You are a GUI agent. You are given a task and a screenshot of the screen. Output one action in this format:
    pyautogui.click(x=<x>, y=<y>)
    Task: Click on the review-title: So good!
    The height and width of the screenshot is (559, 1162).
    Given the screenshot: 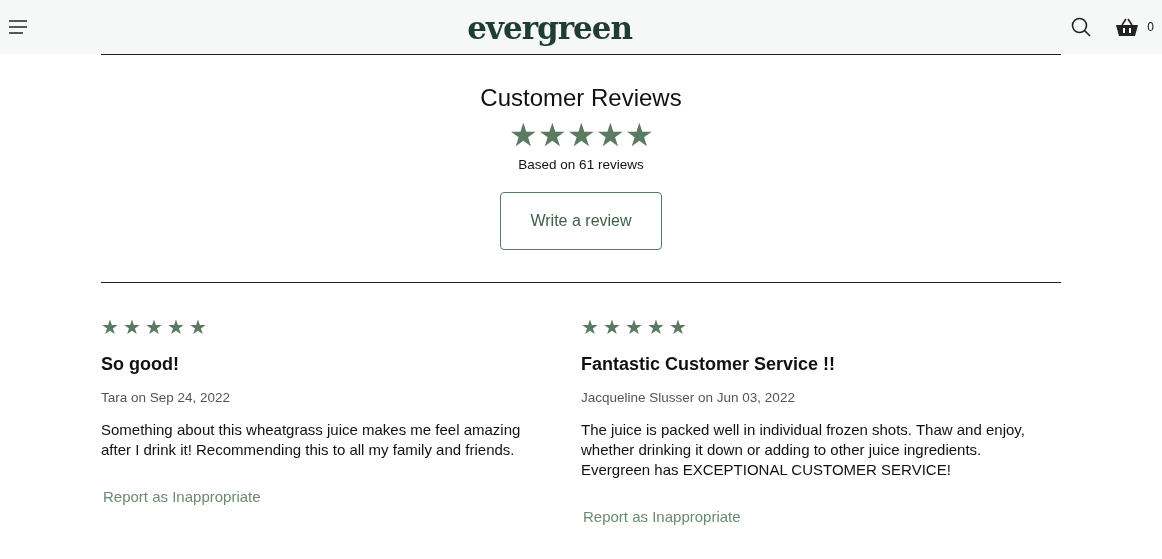 What is the action you would take?
    pyautogui.click(x=140, y=364)
    